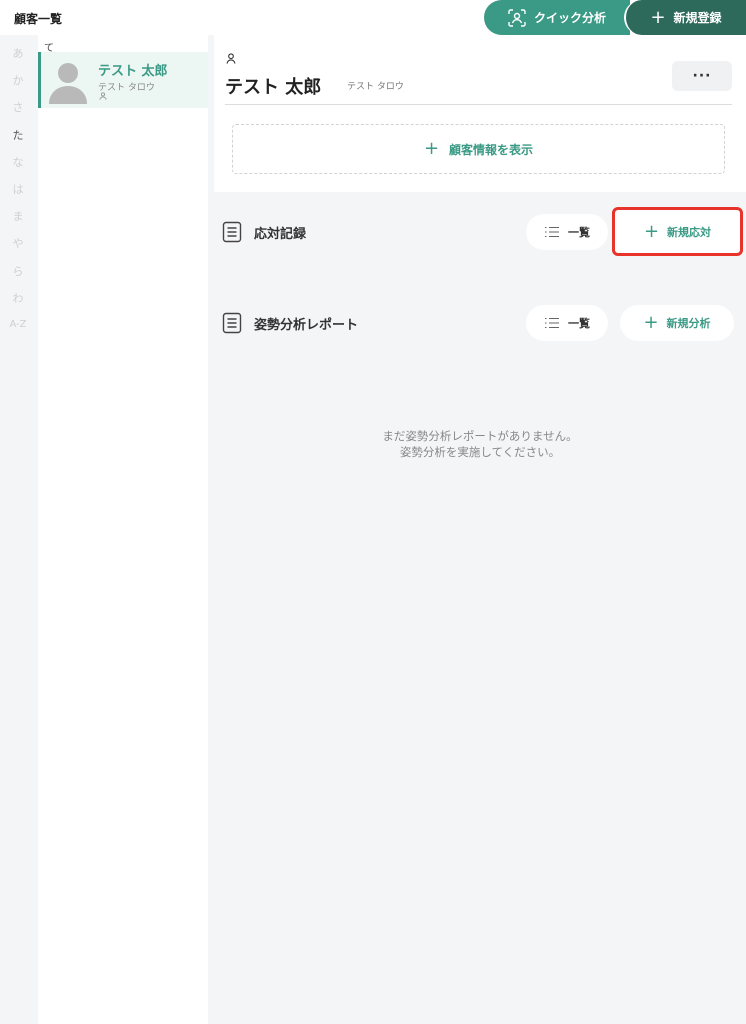 The image size is (746, 1024). I want to click on reports-section-title: 姿勢分析レポート, so click(290, 323).